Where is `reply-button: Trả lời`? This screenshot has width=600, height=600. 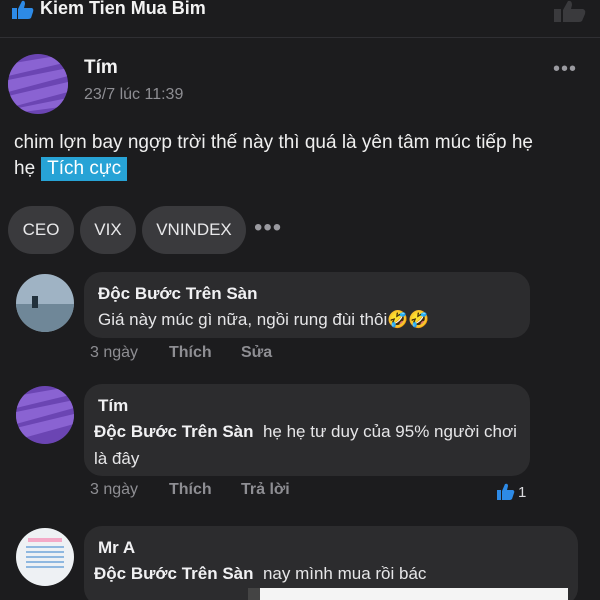
reply-button: Trả lời is located at coordinates (265, 490).